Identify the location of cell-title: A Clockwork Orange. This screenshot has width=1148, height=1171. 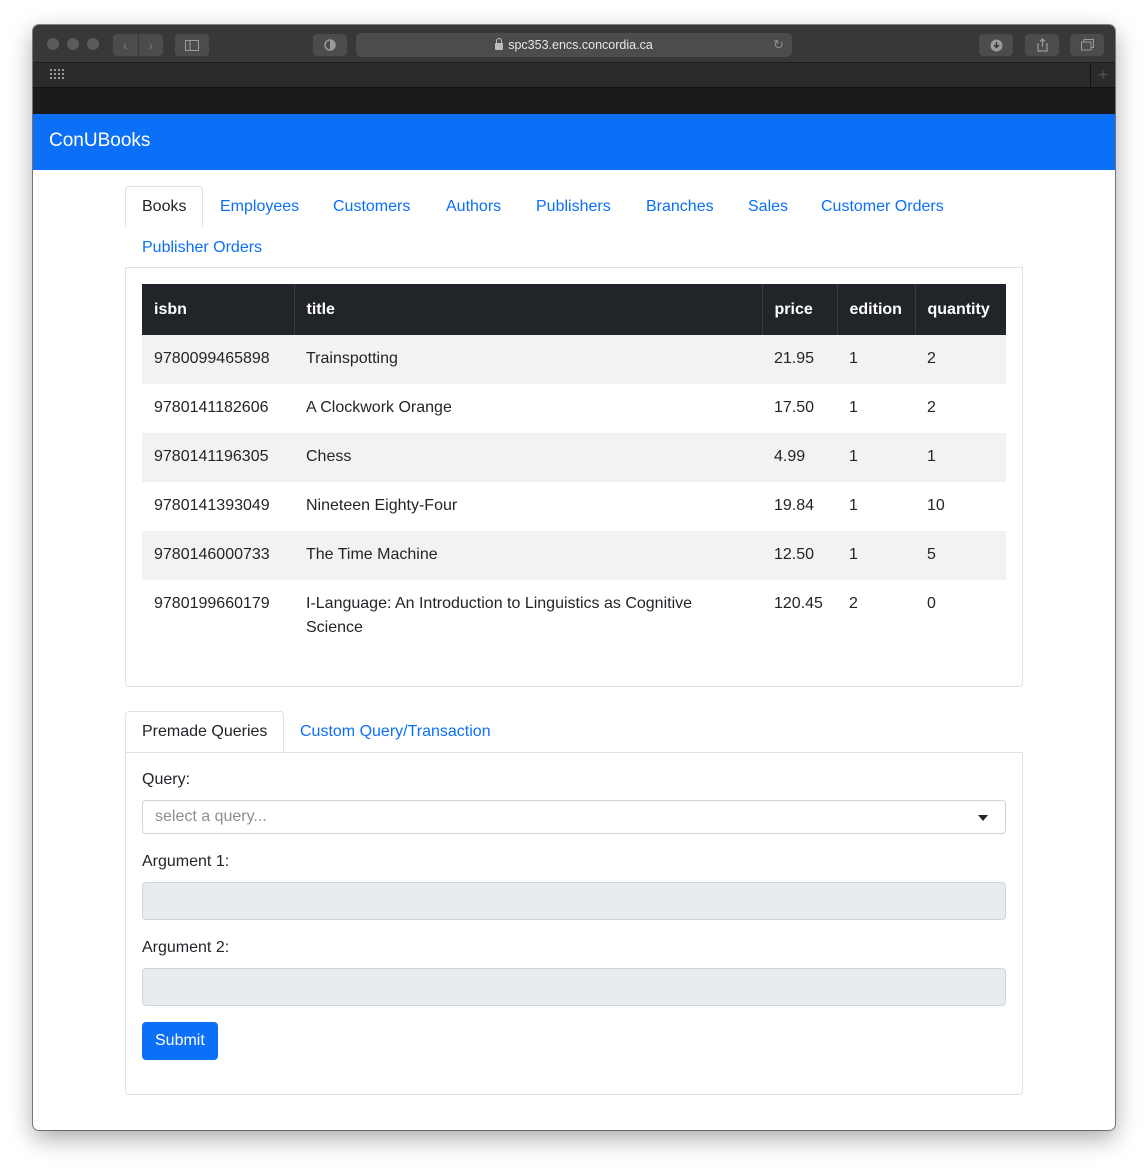
(379, 407).